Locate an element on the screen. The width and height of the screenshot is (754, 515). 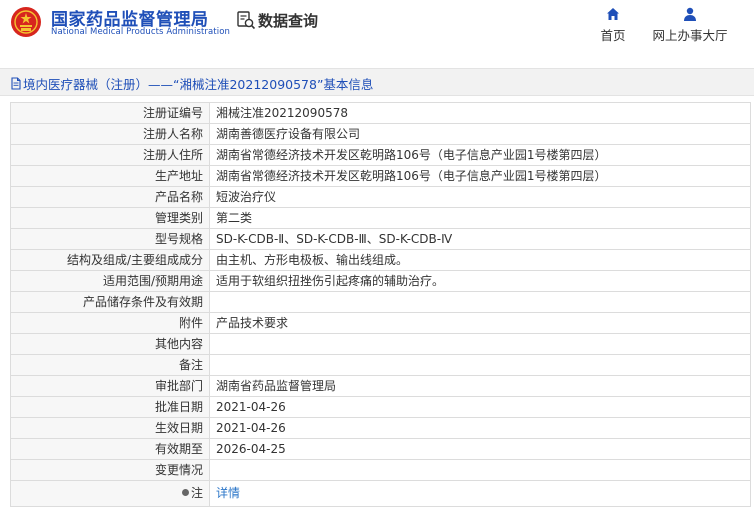
note-label: 注 is located at coordinates (196, 493).